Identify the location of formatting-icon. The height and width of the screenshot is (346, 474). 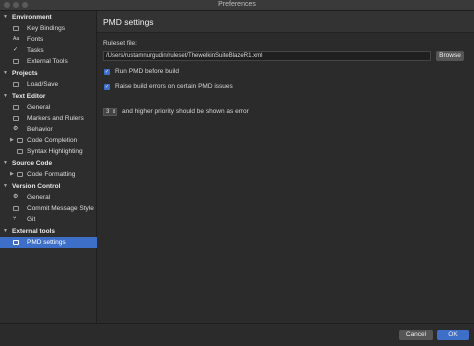
(20, 174).